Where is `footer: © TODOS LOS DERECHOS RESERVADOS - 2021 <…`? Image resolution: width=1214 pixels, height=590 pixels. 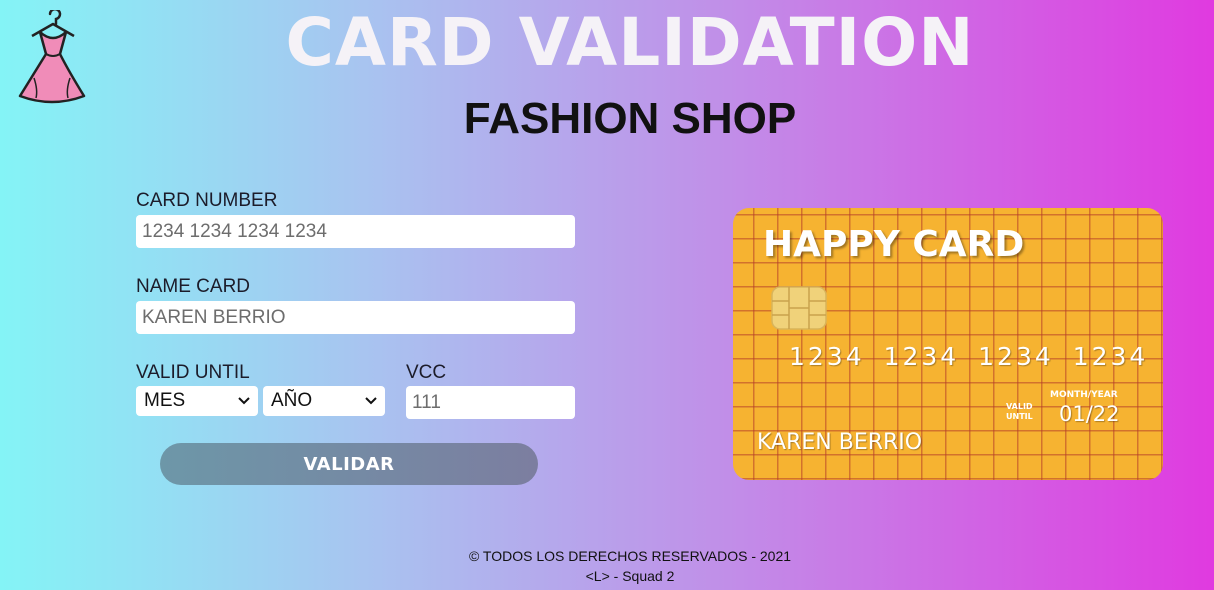
footer: © TODOS LOS DERECHOS RESERVADOS - 2021 <… is located at coordinates (607, 566).